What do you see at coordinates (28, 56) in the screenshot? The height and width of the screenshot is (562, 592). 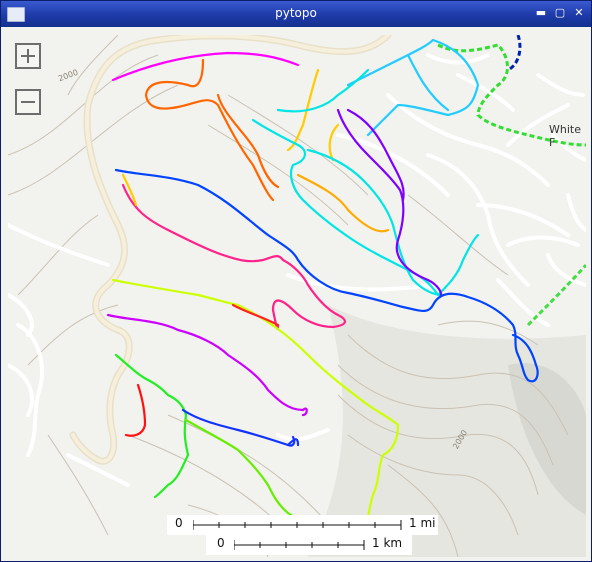 I see `zoom-in-button` at bounding box center [28, 56].